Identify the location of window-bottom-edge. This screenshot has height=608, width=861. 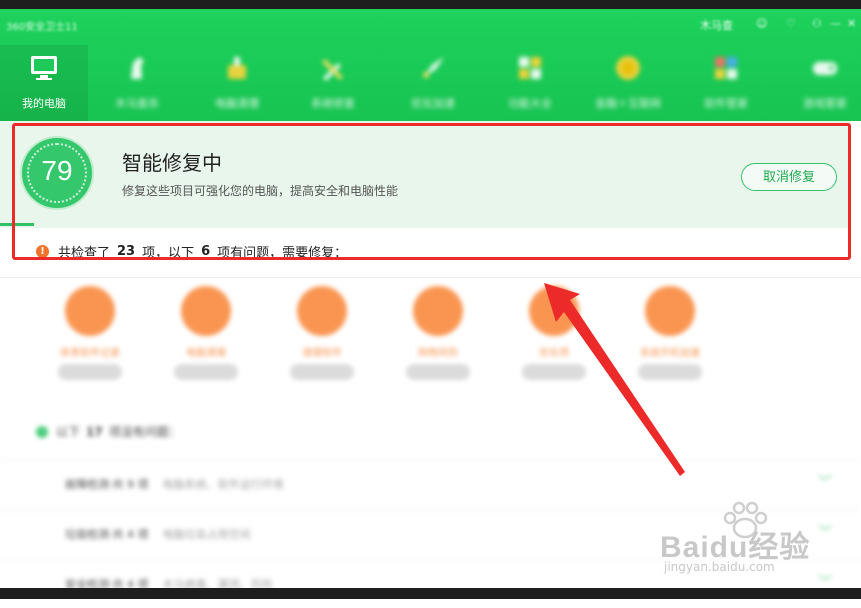
(430, 593).